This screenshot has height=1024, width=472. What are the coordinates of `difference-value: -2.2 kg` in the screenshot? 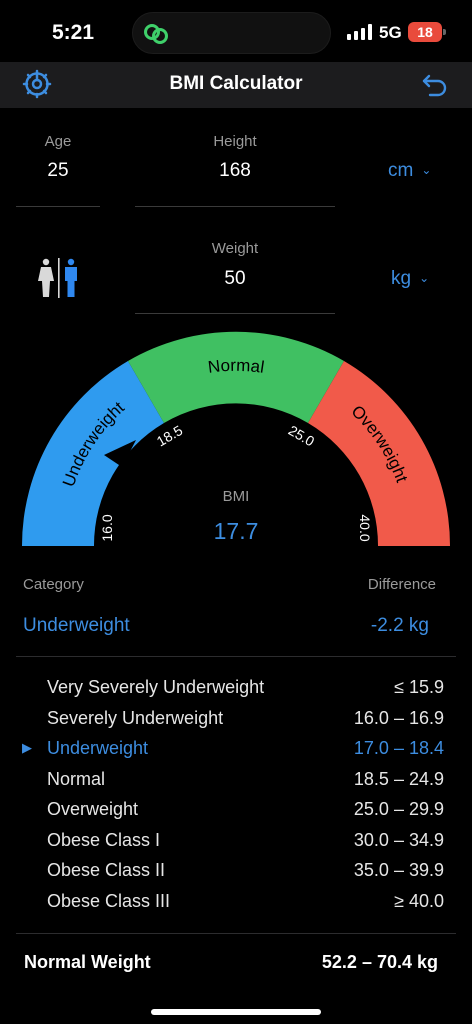 It's located at (399, 625).